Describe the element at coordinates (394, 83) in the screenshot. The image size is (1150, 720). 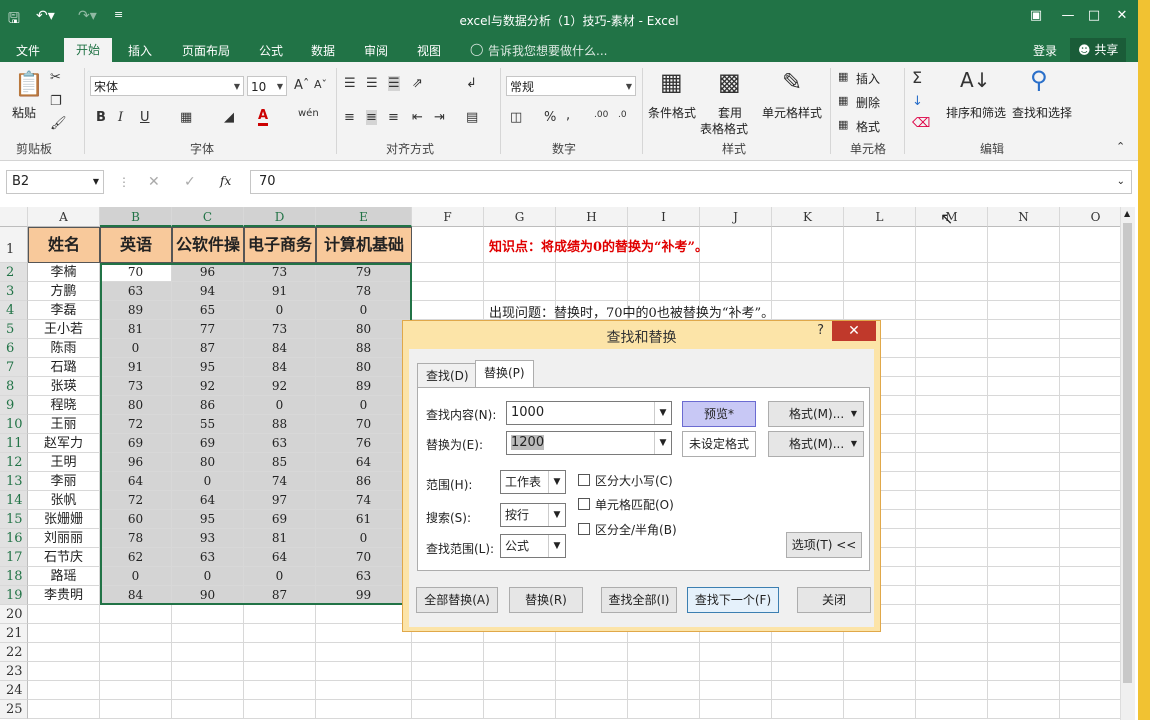
I see `align-bottom-icon: ☰` at that location.